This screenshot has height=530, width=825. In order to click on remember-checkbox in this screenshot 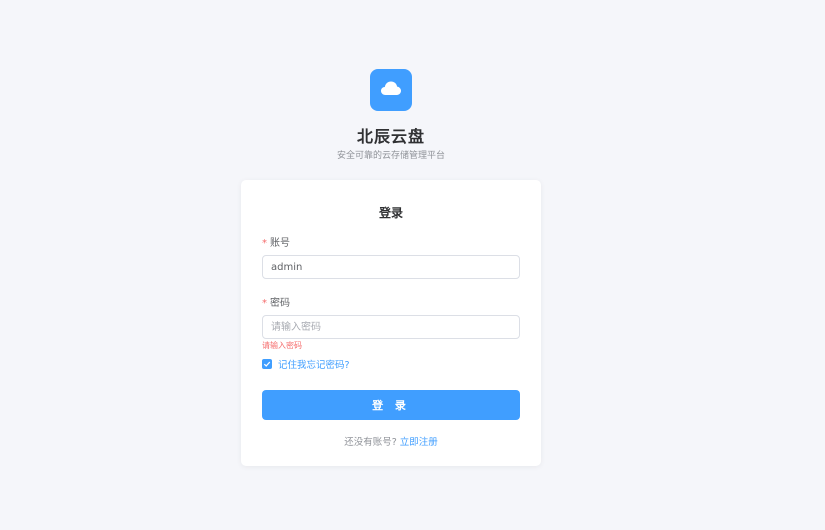, I will do `click(267, 364)`.